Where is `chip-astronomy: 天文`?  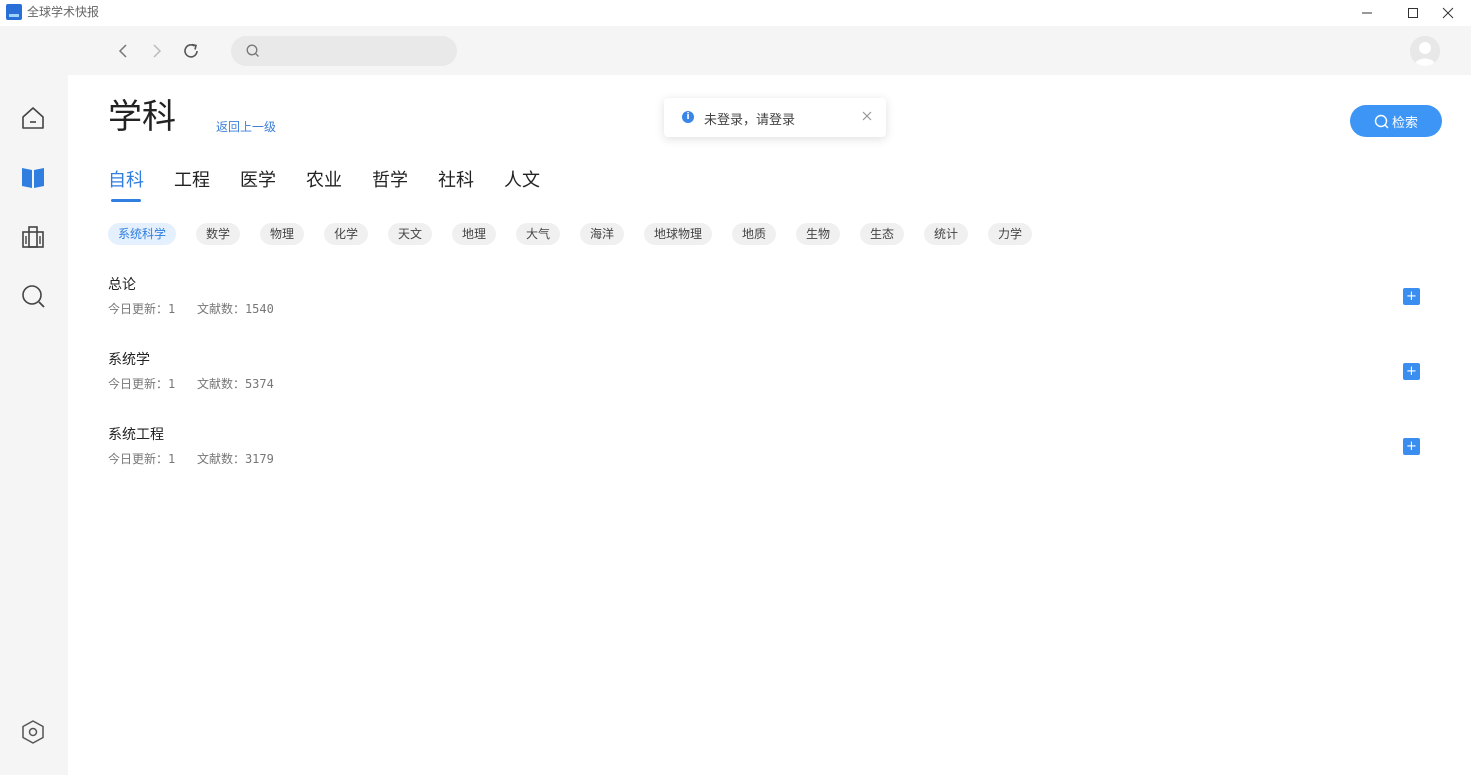 chip-astronomy: 天文 is located at coordinates (410, 234).